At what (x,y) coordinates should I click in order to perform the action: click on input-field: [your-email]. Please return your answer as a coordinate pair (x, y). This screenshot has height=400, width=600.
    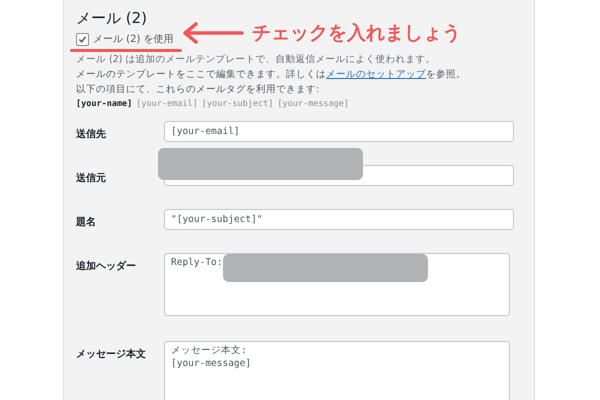
    Looking at the image, I should click on (339, 131).